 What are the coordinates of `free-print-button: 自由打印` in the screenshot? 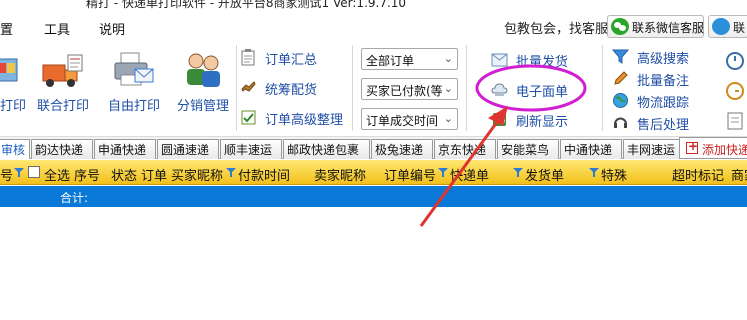 It's located at (134, 85).